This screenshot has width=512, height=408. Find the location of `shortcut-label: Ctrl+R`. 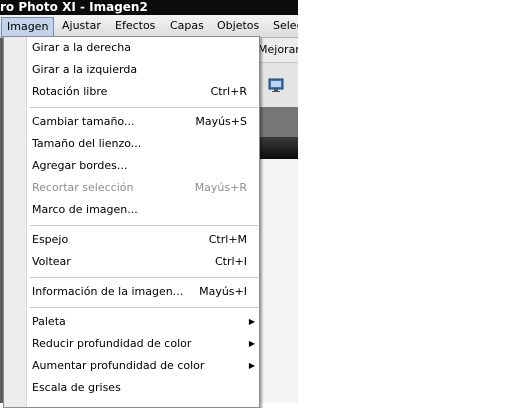

shortcut-label: Ctrl+R is located at coordinates (228, 91).